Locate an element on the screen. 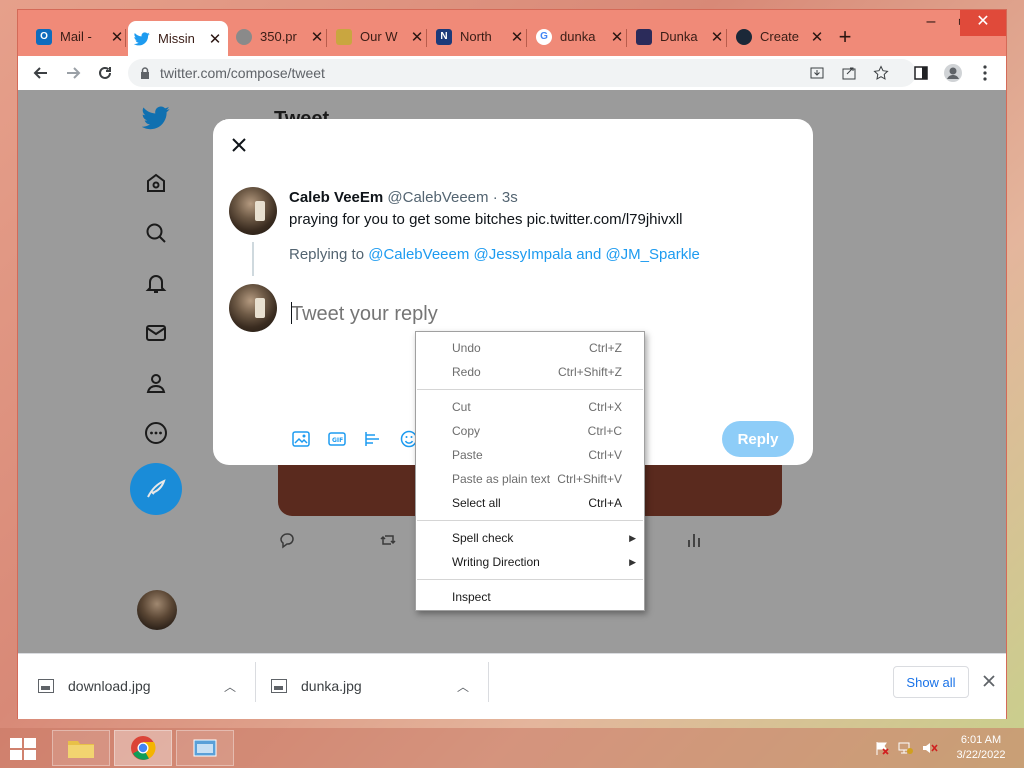  author-handle: @CalebVeeem is located at coordinates (437, 197).